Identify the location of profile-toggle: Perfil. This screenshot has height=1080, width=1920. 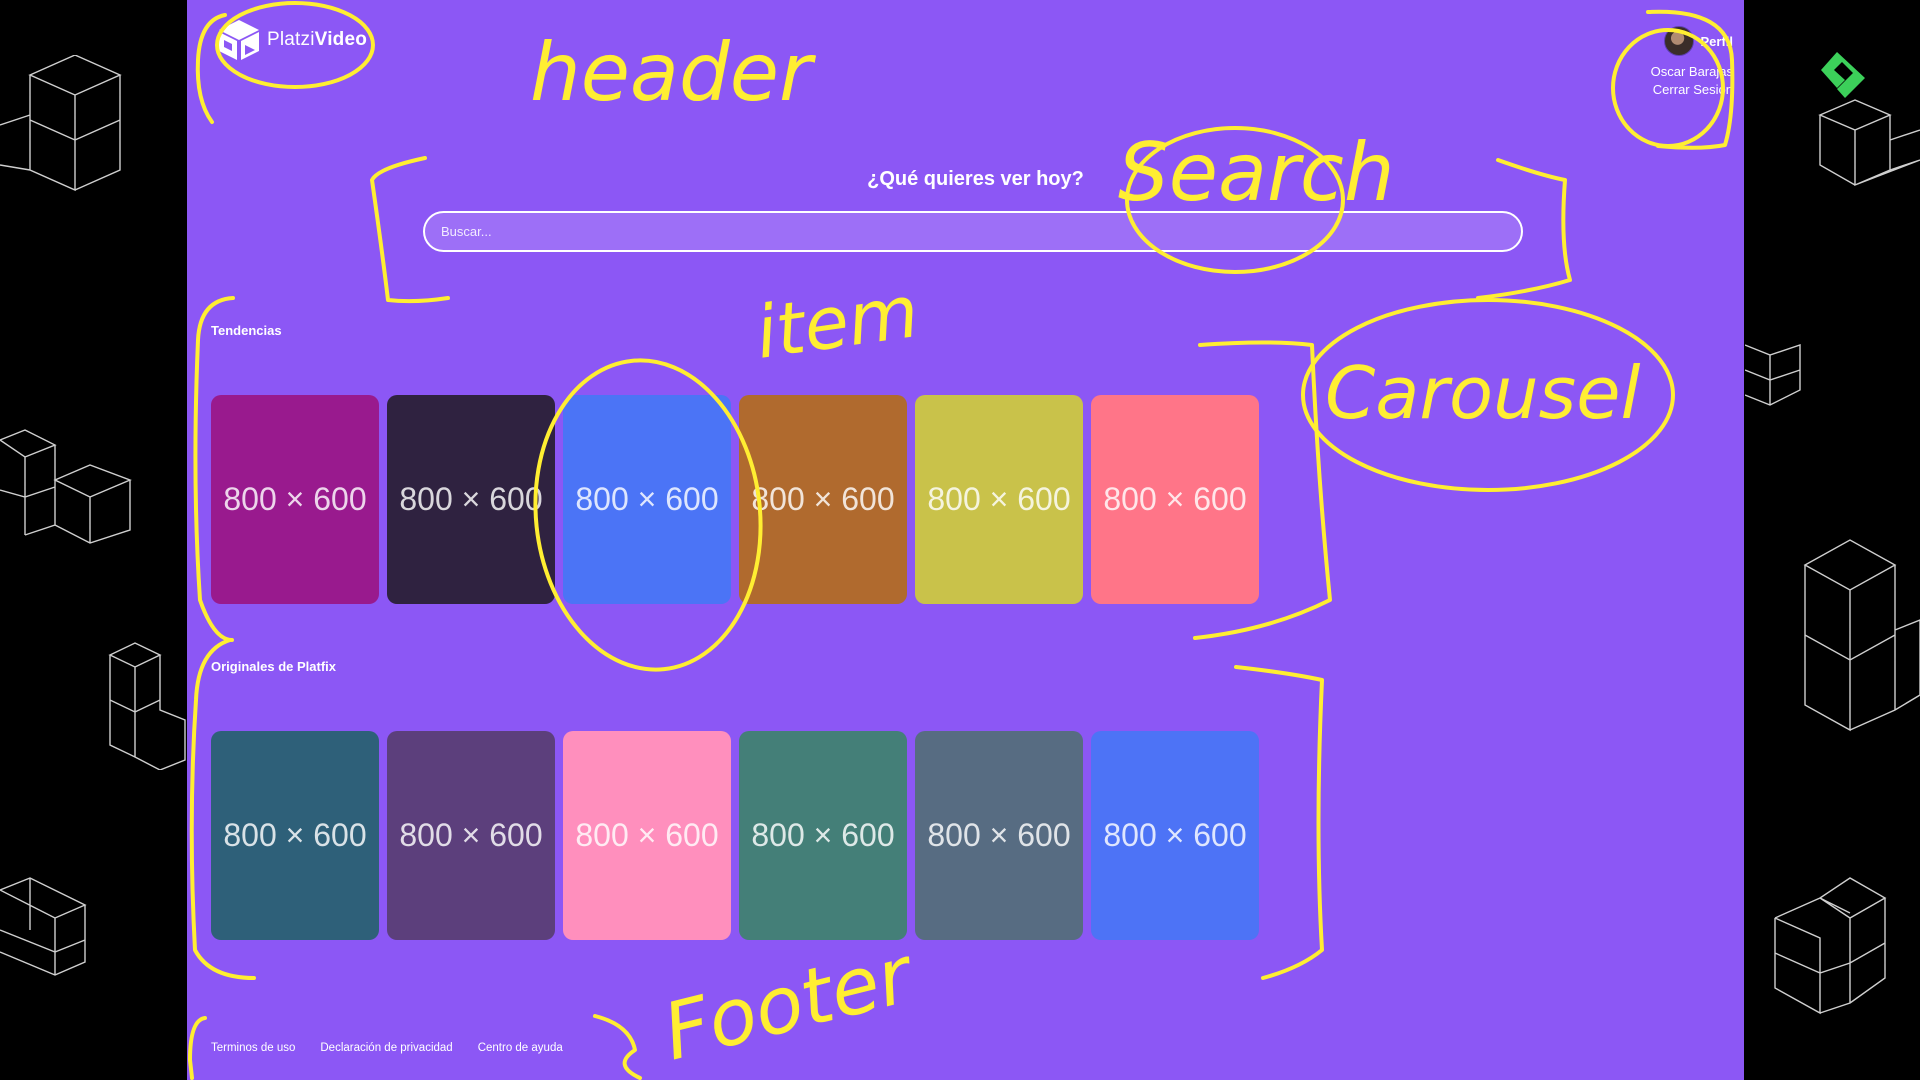
(1692, 41).